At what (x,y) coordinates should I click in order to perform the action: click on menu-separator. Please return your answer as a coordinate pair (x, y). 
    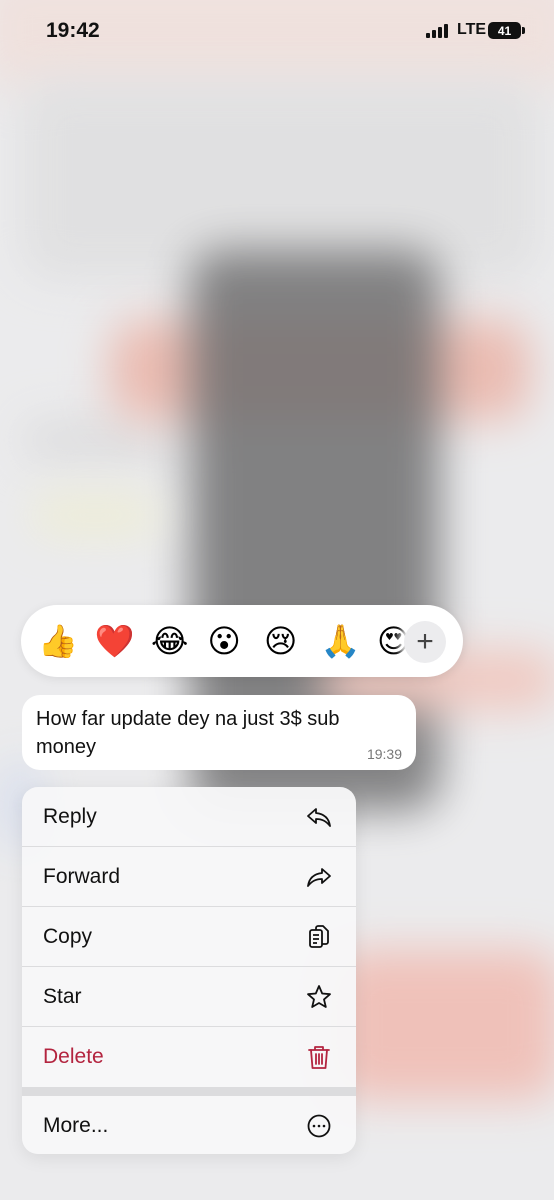
    Looking at the image, I should click on (189, 1091).